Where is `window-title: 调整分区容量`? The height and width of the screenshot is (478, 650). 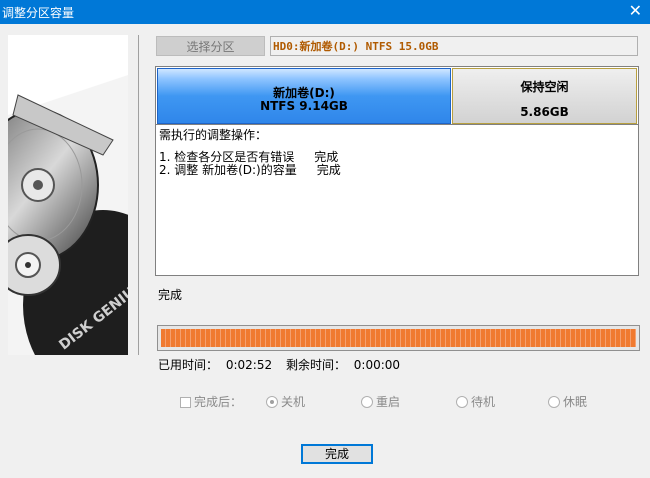 window-title: 调整分区容量 is located at coordinates (38, 13).